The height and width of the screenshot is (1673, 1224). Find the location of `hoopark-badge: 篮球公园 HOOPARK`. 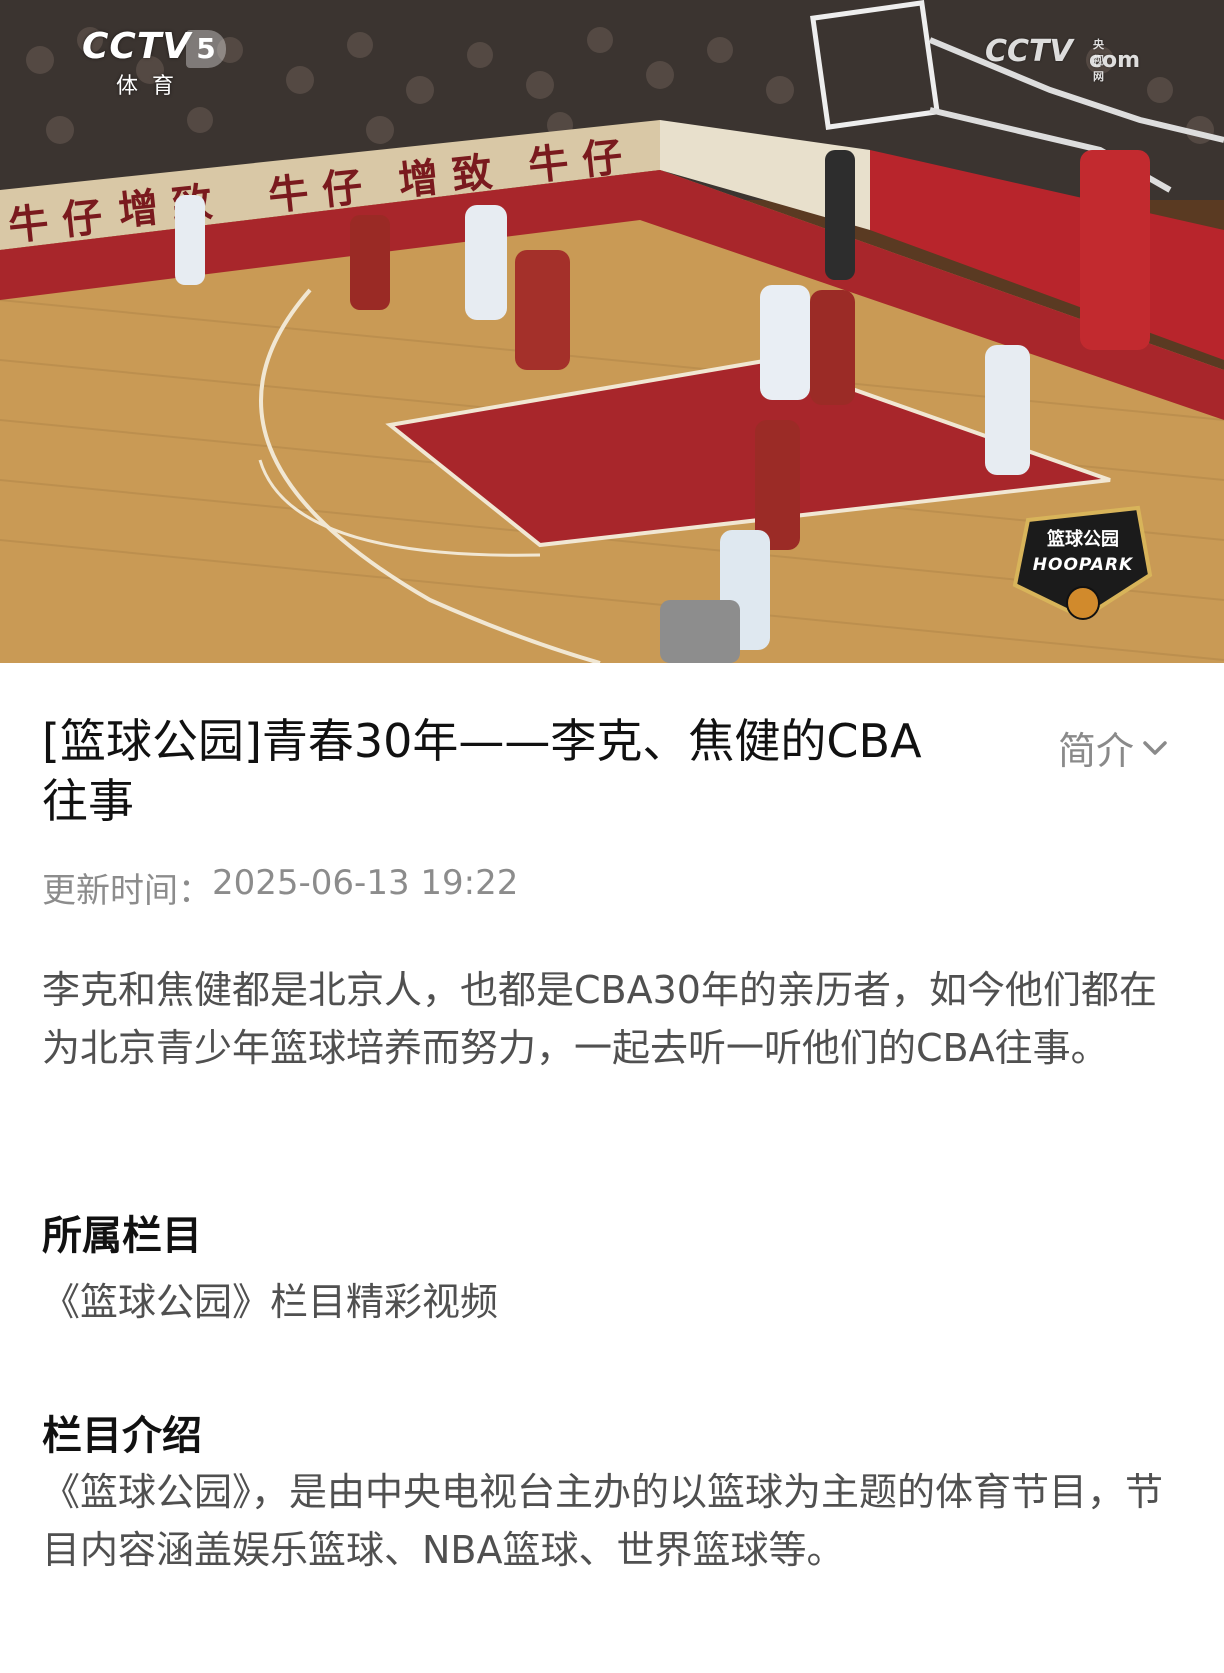

hoopark-badge: 篮球公园 HOOPARK is located at coordinates (1083, 563).